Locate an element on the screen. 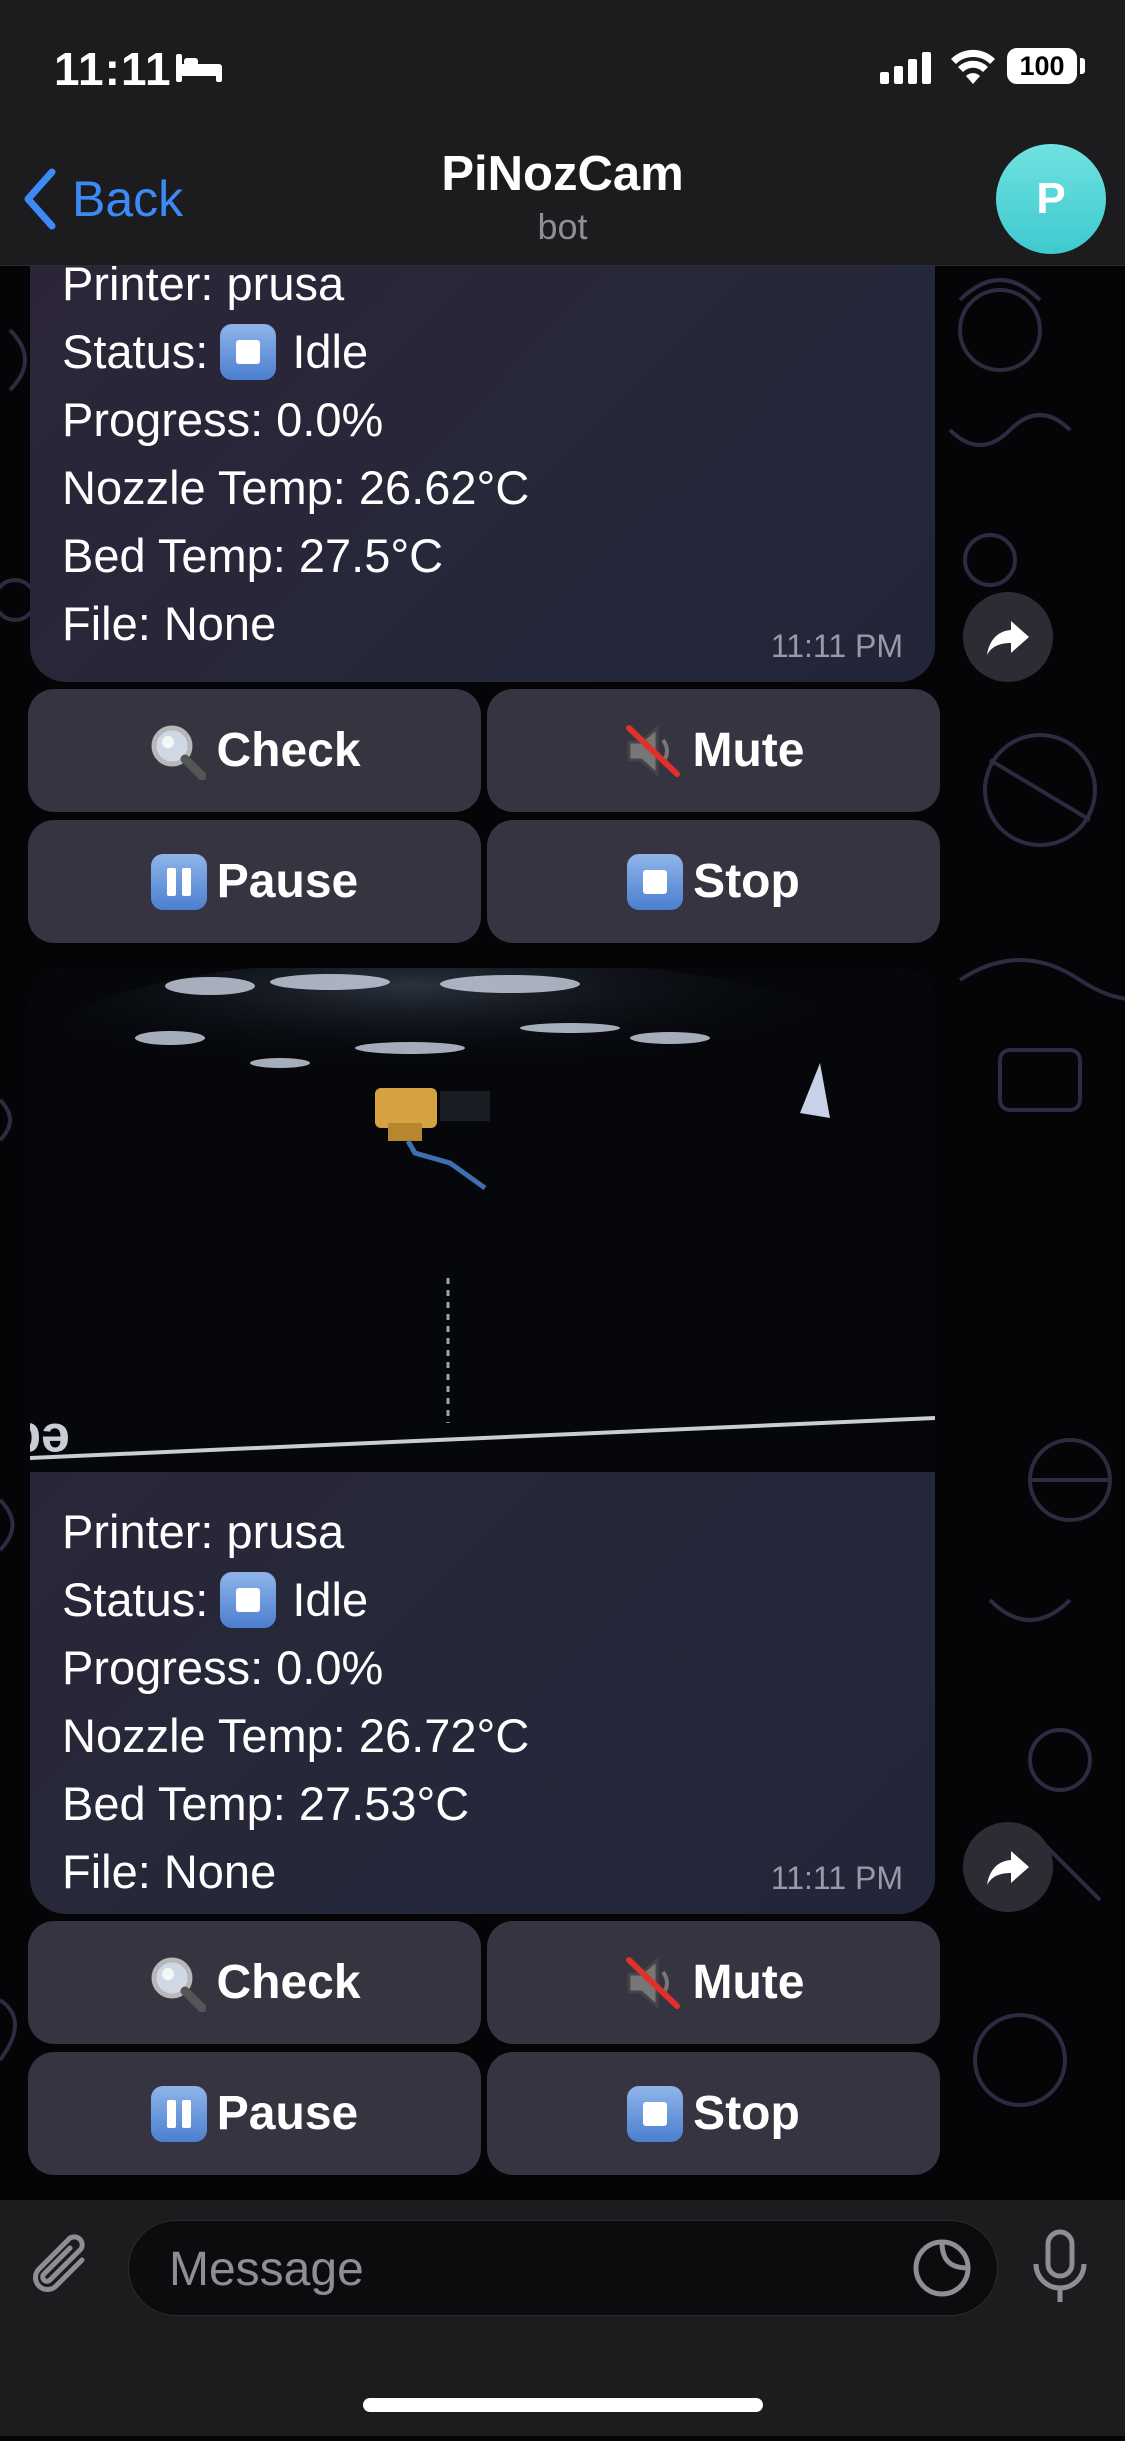  chat-title: PiNozCam is located at coordinates (562, 174).